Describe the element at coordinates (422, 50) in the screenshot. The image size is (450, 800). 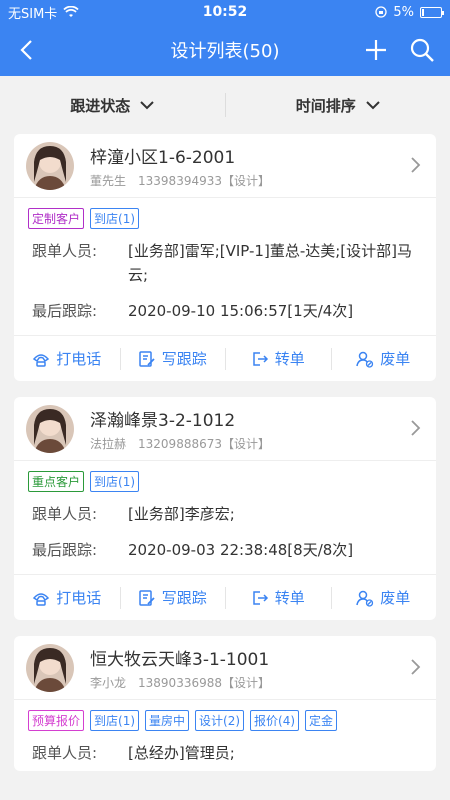
I see `search-icon` at that location.